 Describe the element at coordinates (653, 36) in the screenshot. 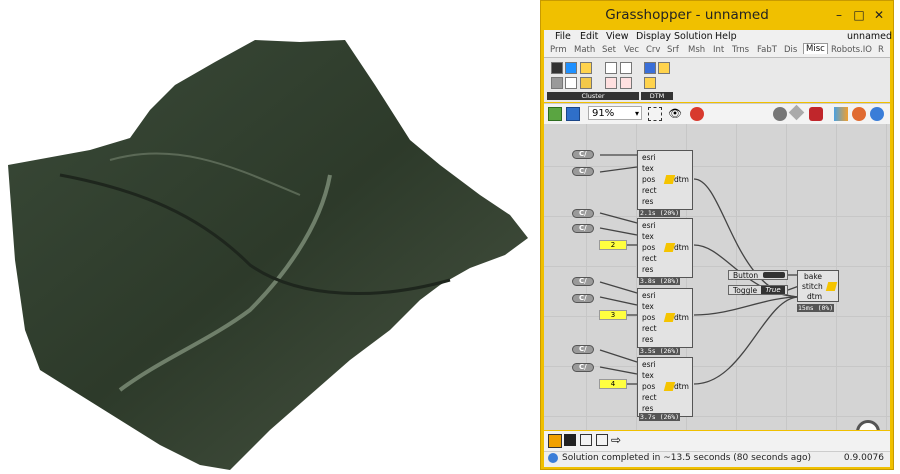

I see `menu-display: Display` at that location.